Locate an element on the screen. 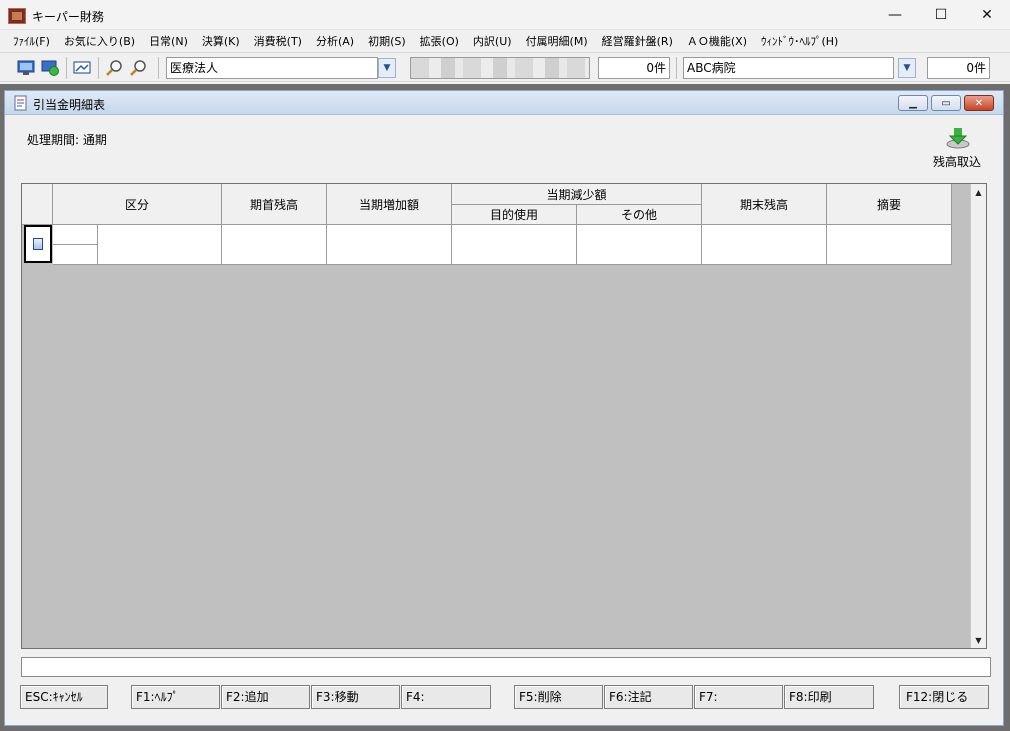 Image resolution: width=1010 pixels, height=731 pixels. header-remarks: 摘要 is located at coordinates (889, 204).